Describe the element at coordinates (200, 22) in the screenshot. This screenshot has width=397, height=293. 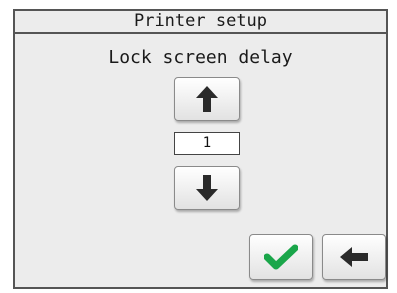
I see `page-title: Printer setup` at that location.